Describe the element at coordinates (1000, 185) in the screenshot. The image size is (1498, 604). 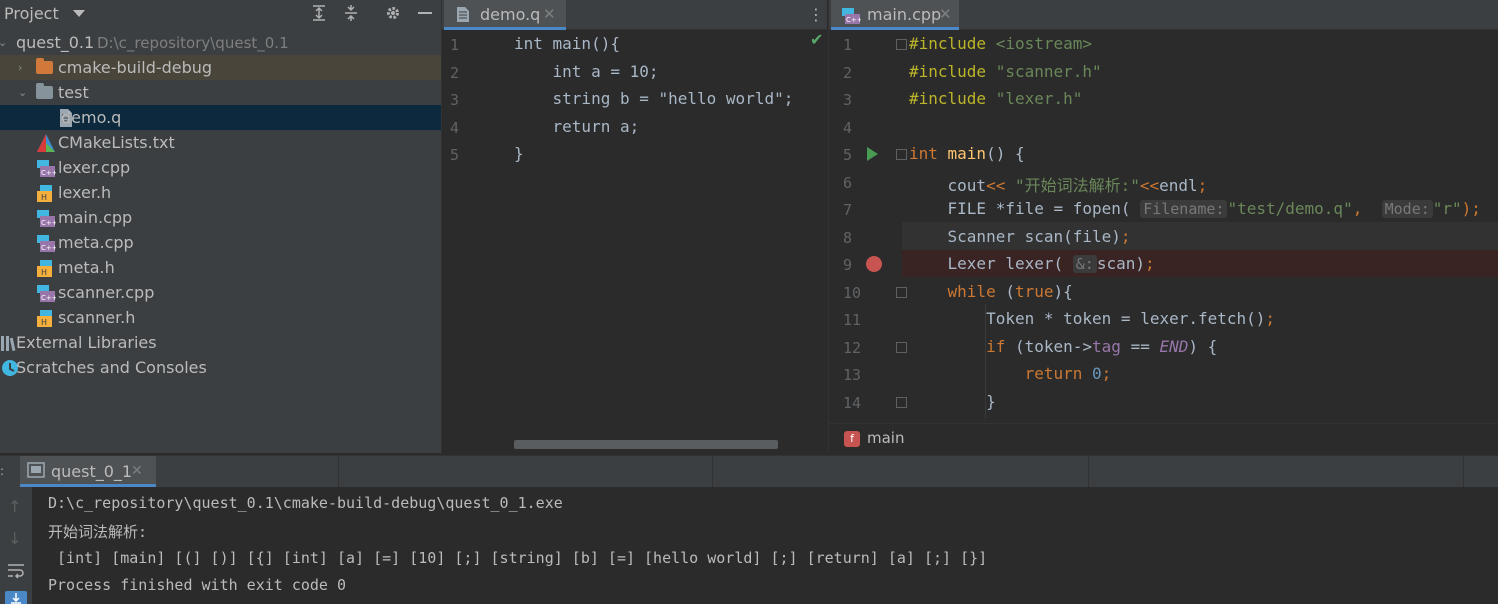
I see `code-token: <<` at that location.